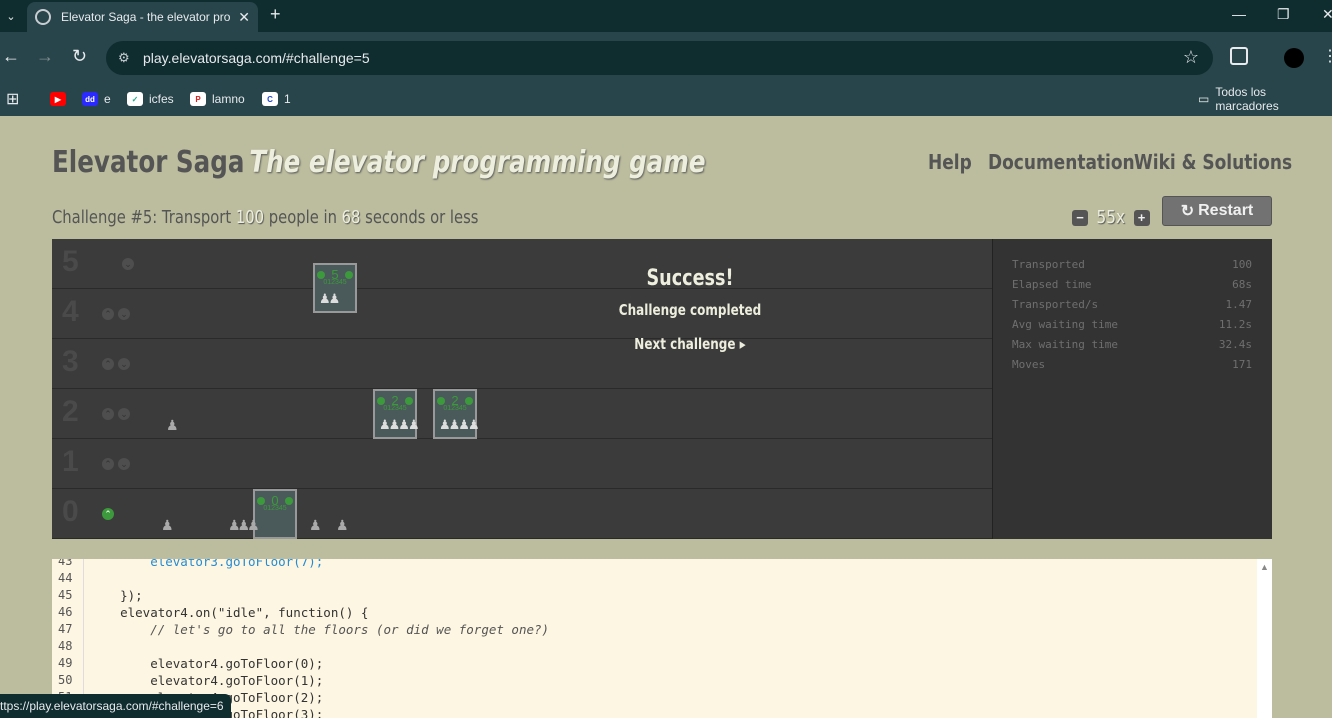 Image resolution: width=1332 pixels, height=718 pixels. What do you see at coordinates (124, 58) in the screenshot?
I see `site-settings-icon: ⚙` at bounding box center [124, 58].